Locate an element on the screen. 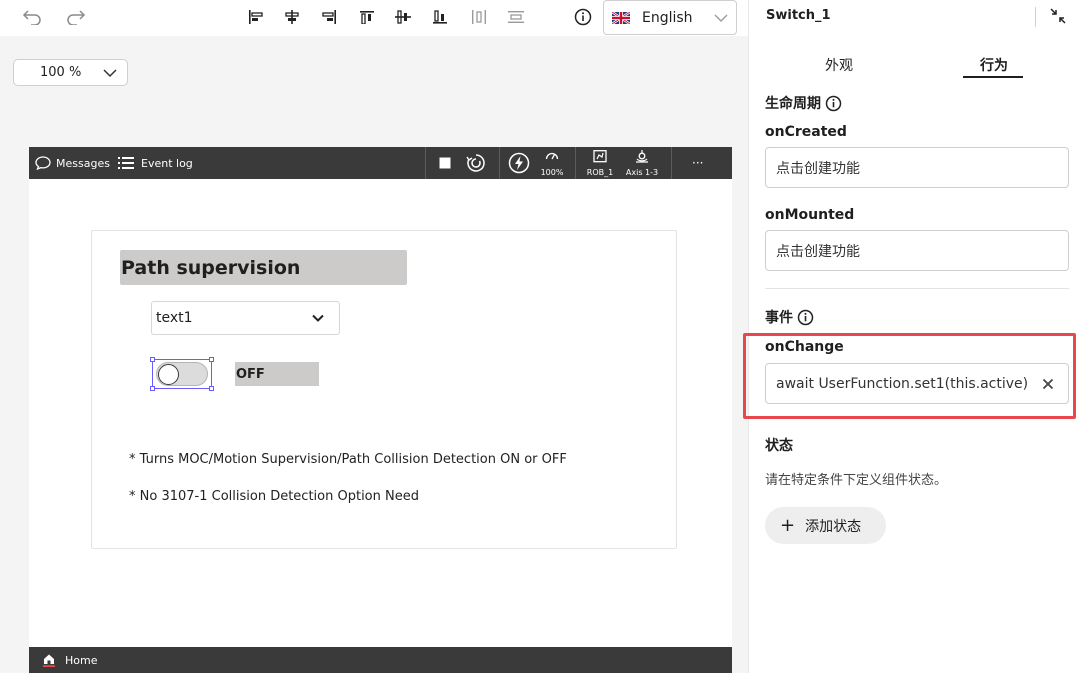  language-value: English is located at coordinates (667, 17).